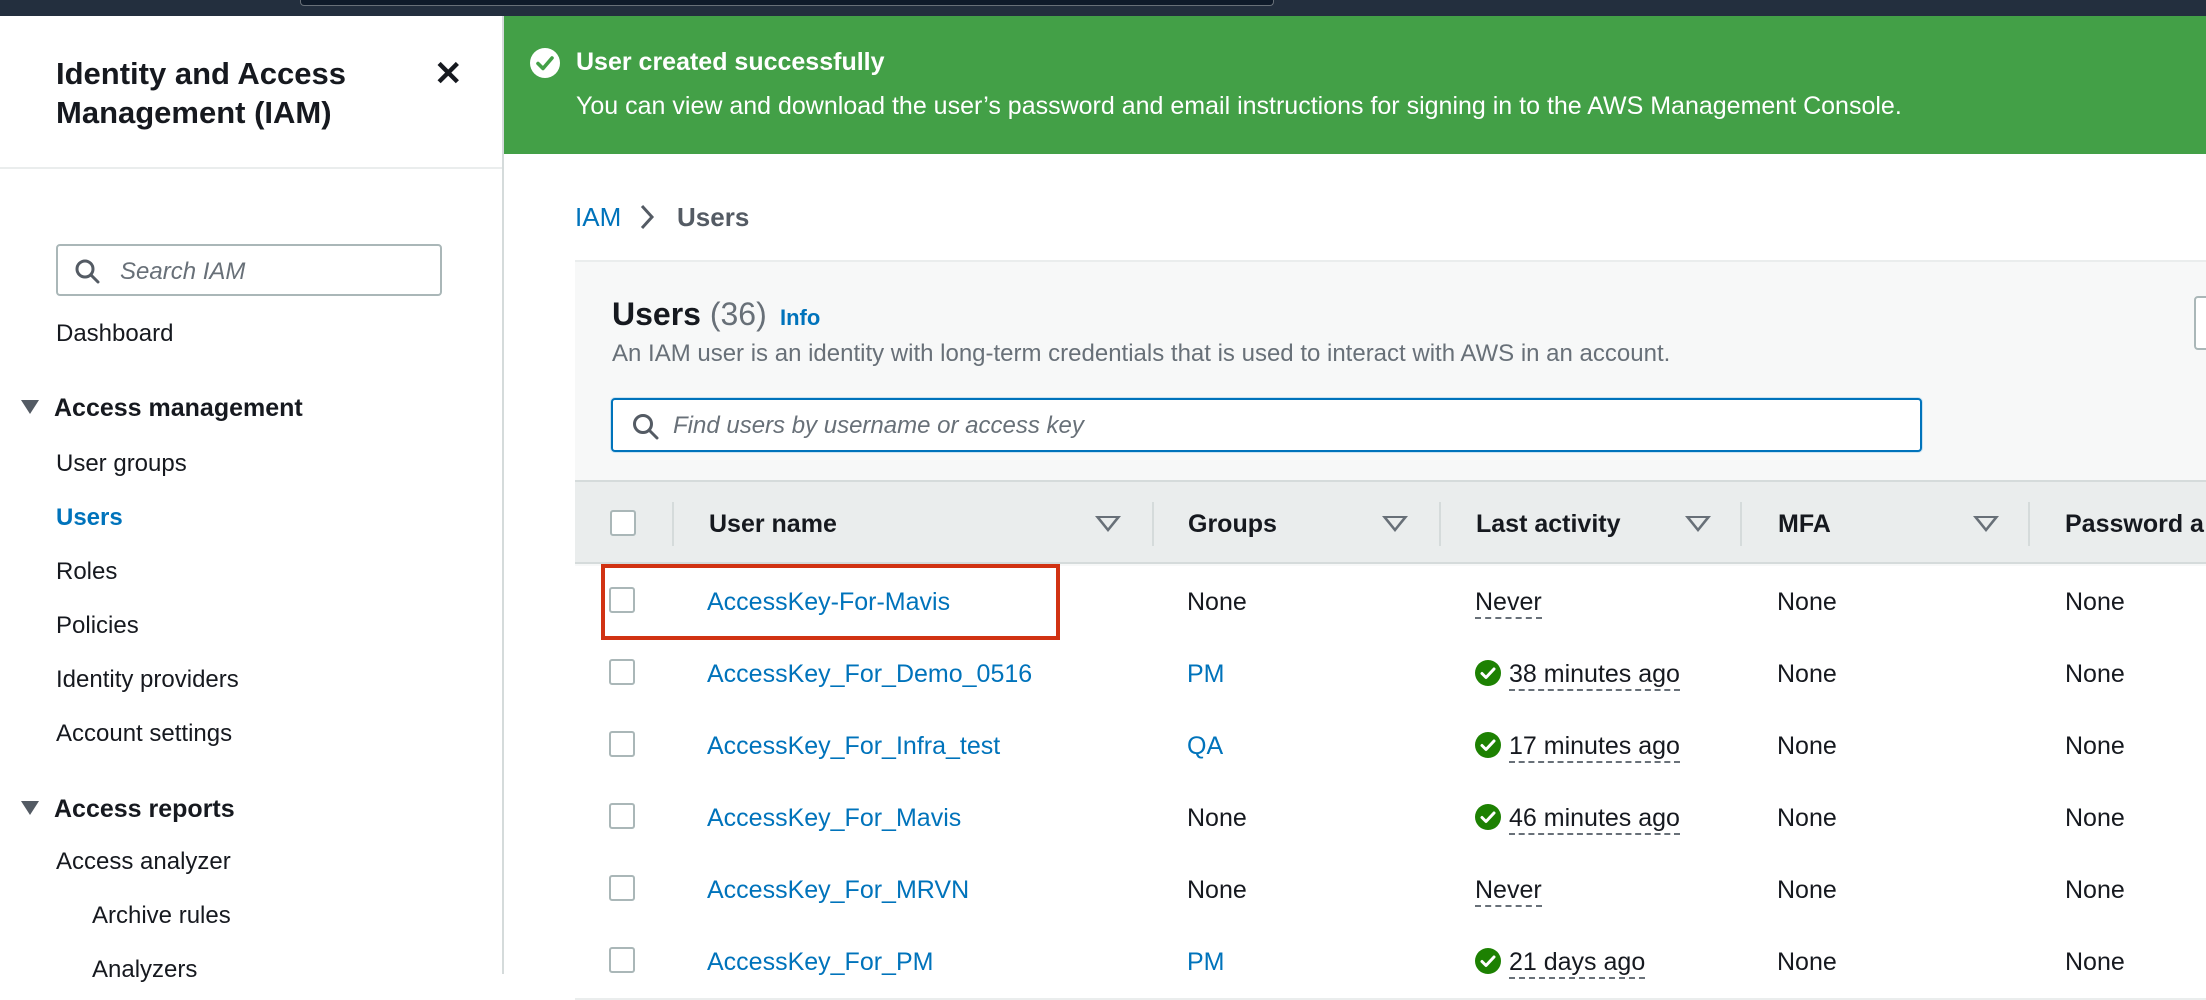  Describe the element at coordinates (773, 524) in the screenshot. I see `column-header-user-name: User name` at that location.